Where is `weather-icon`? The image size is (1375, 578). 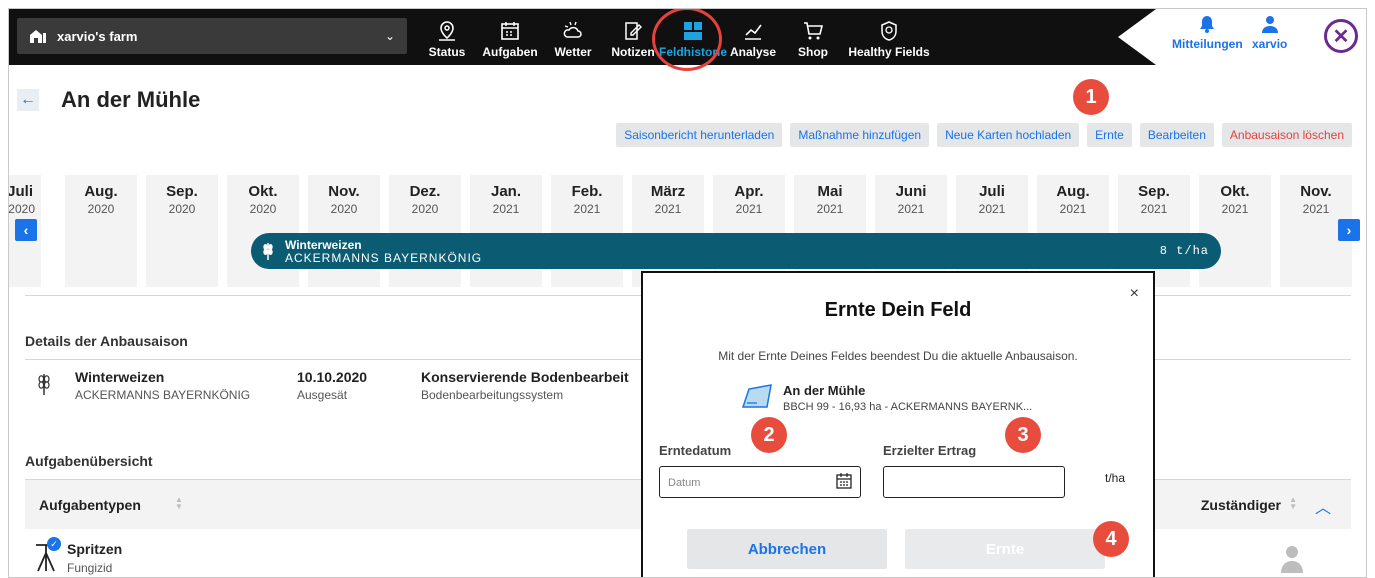
weather-icon is located at coordinates (572, 29).